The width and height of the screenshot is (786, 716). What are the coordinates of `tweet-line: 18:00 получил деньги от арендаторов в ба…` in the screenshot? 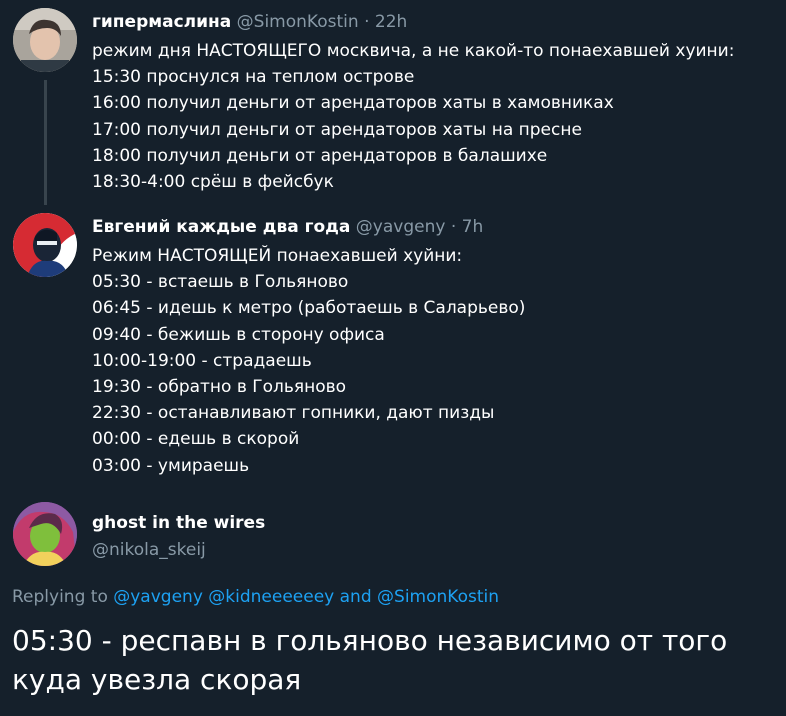 It's located at (320, 155).